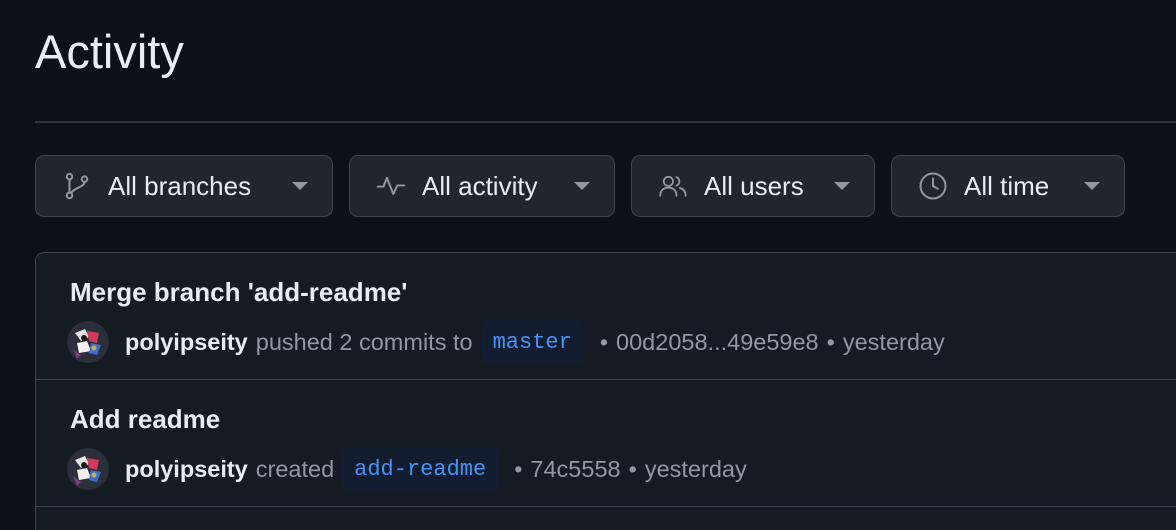  Describe the element at coordinates (532, 342) in the screenshot. I see `branch-ref: master` at that location.